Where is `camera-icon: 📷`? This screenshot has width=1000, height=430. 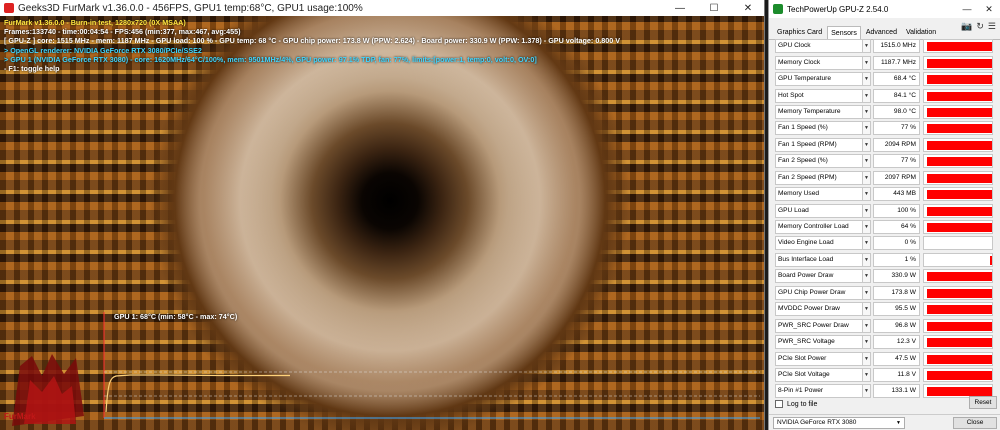
camera-icon: 📷 is located at coordinates (966, 26).